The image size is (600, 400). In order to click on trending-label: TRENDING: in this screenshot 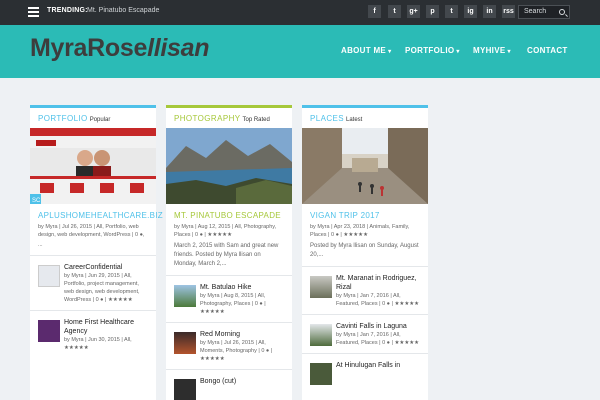, I will do `click(67, 10)`.